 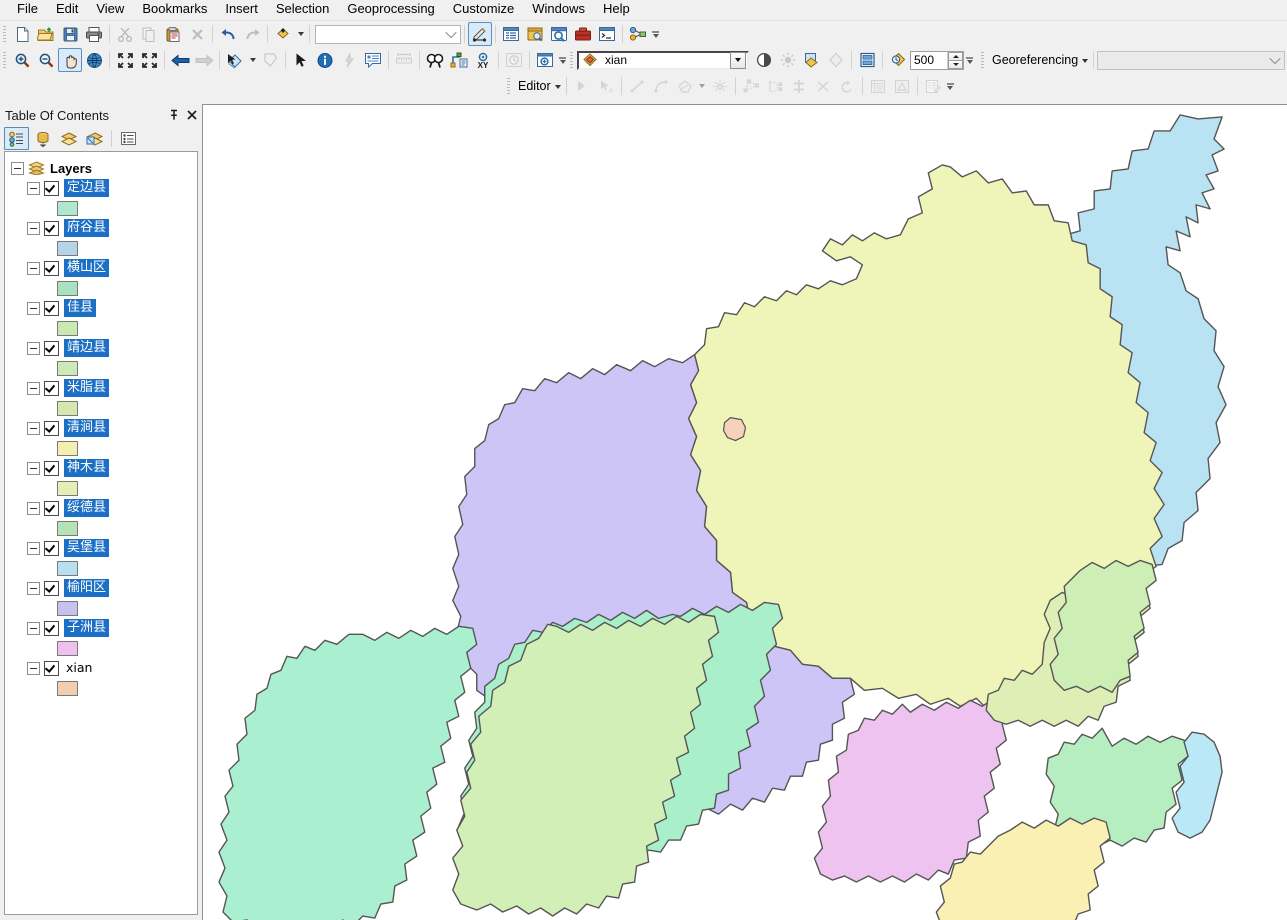 I want to click on list-by-selection-icon, so click(x=94, y=138).